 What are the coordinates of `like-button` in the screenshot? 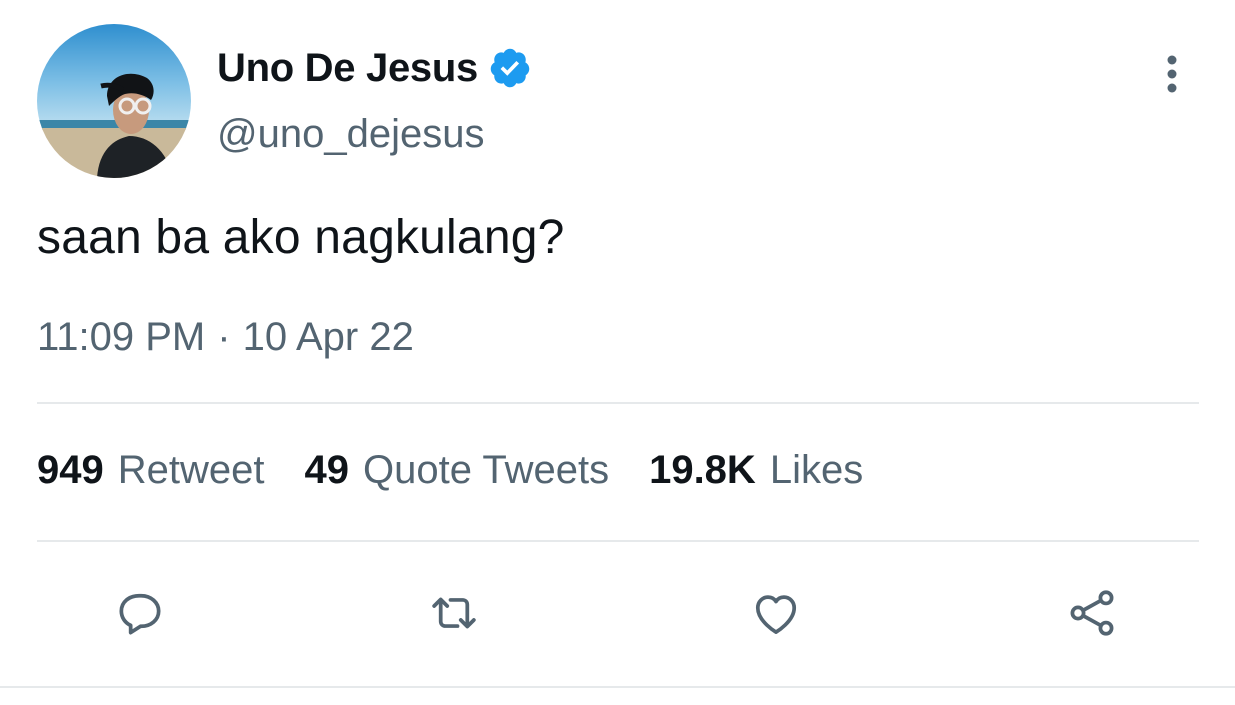 It's located at (776, 613).